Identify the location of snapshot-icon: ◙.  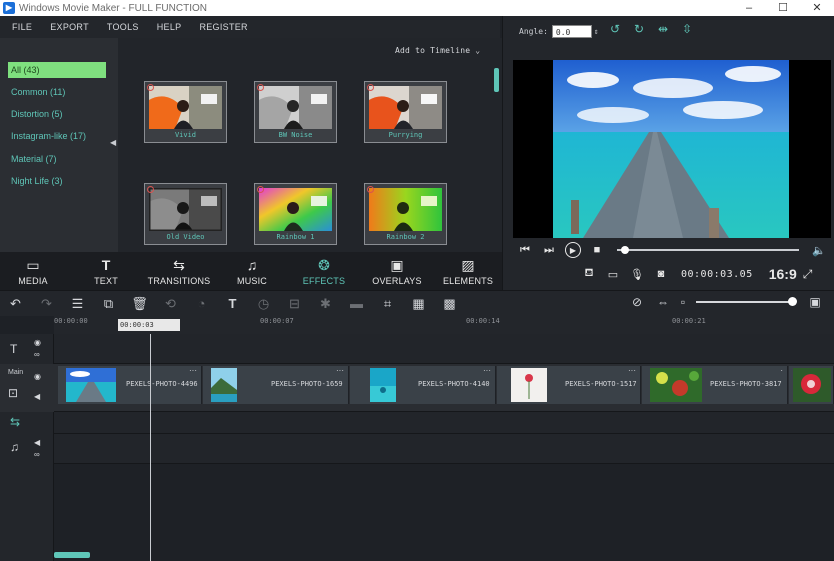
(661, 274).